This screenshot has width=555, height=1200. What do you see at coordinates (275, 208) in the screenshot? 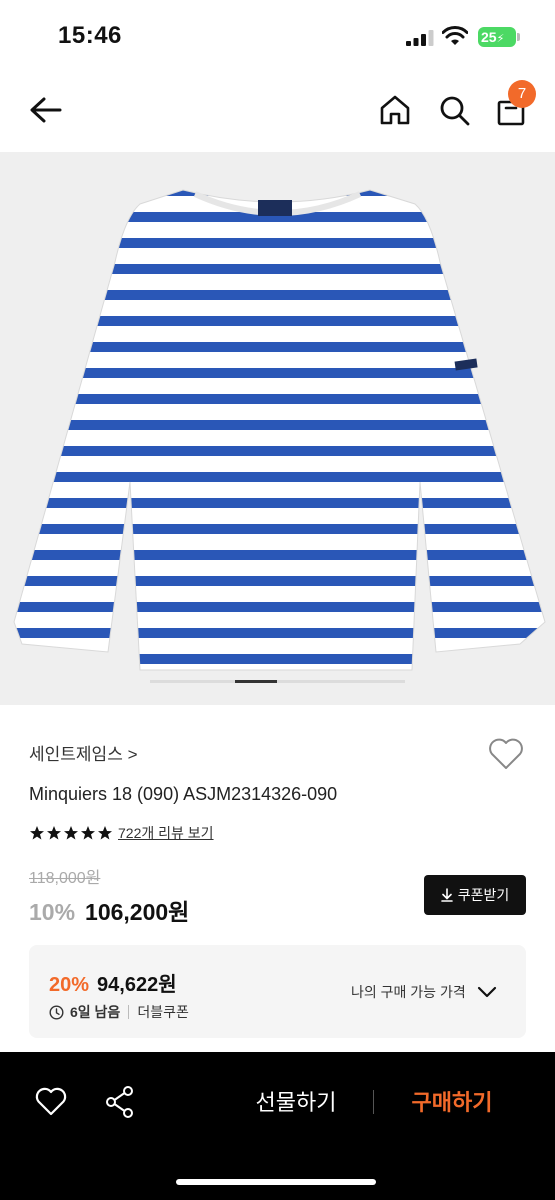
I see `brand-label` at bounding box center [275, 208].